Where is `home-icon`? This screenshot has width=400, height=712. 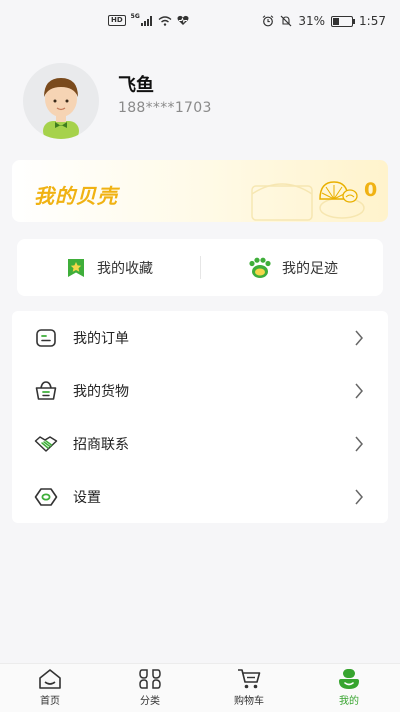 home-icon is located at coordinates (50, 679).